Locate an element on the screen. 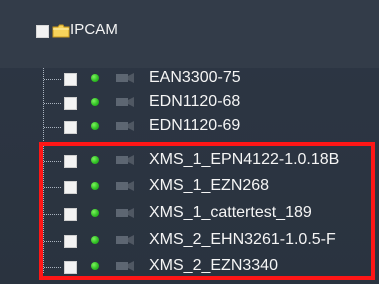 The width and height of the screenshot is (379, 284). camera-label: EDN1120-69 is located at coordinates (195, 125).